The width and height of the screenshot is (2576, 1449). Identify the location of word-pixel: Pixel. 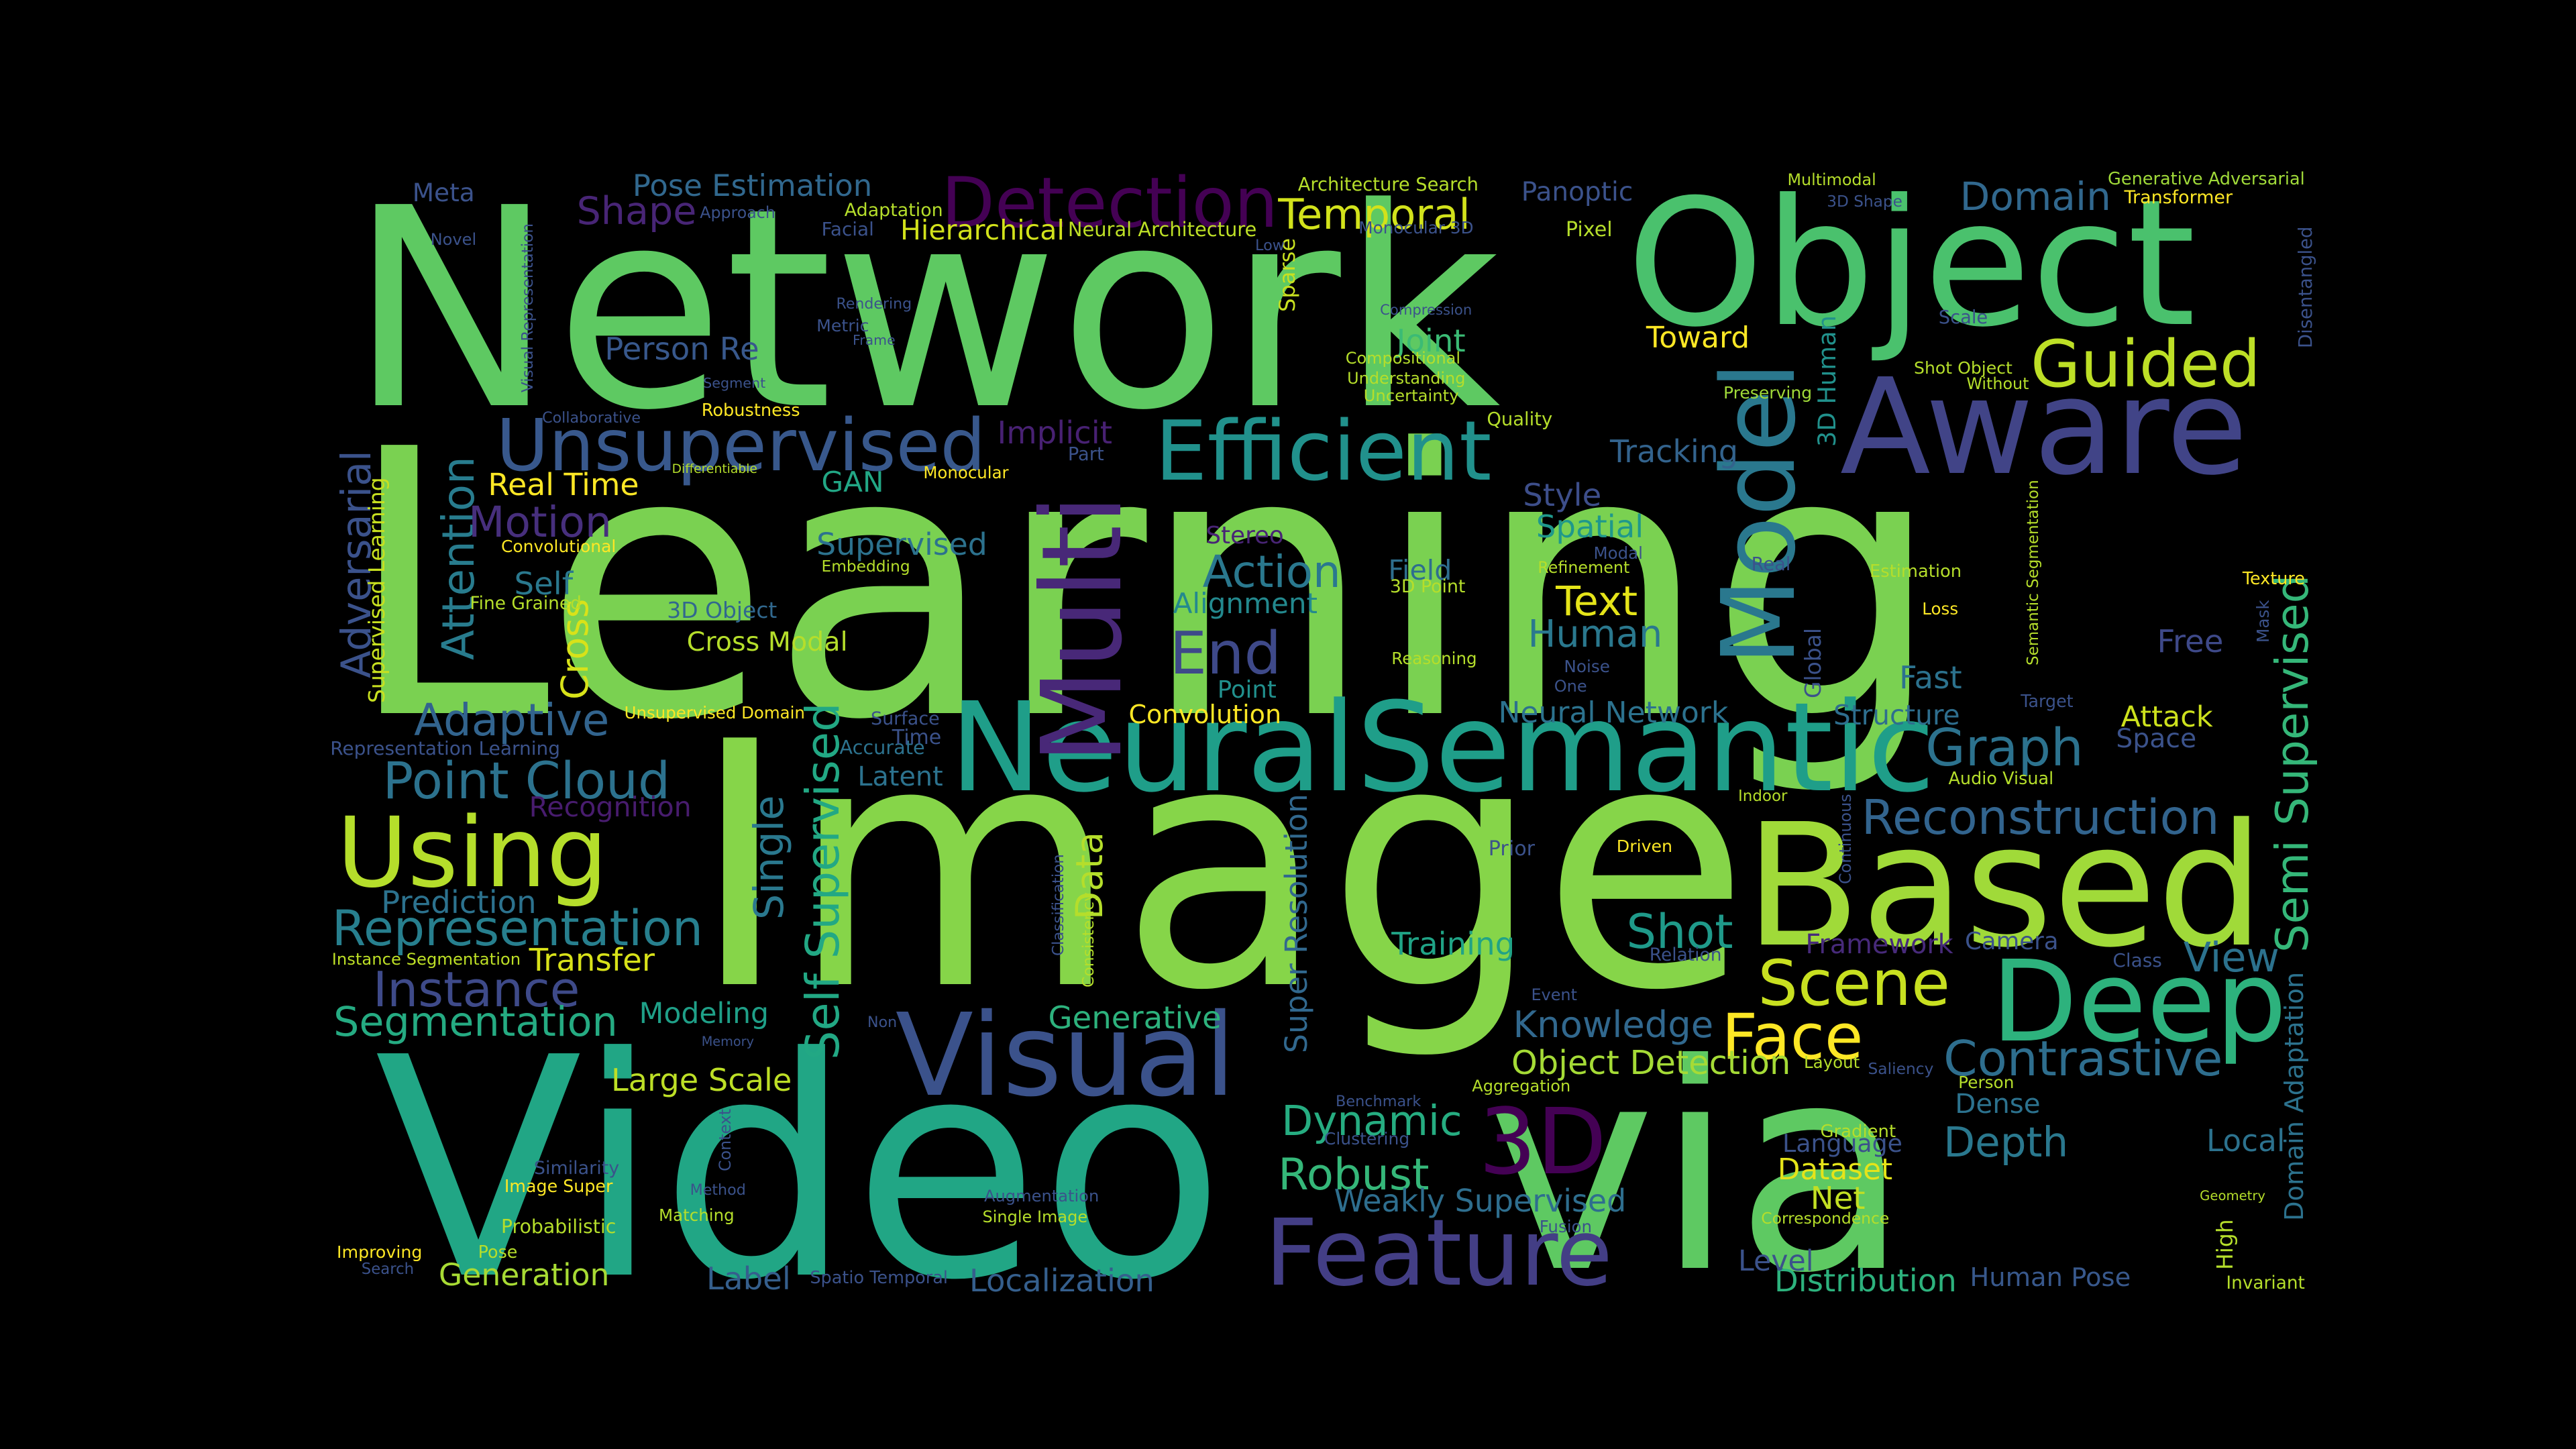
(1589, 230).